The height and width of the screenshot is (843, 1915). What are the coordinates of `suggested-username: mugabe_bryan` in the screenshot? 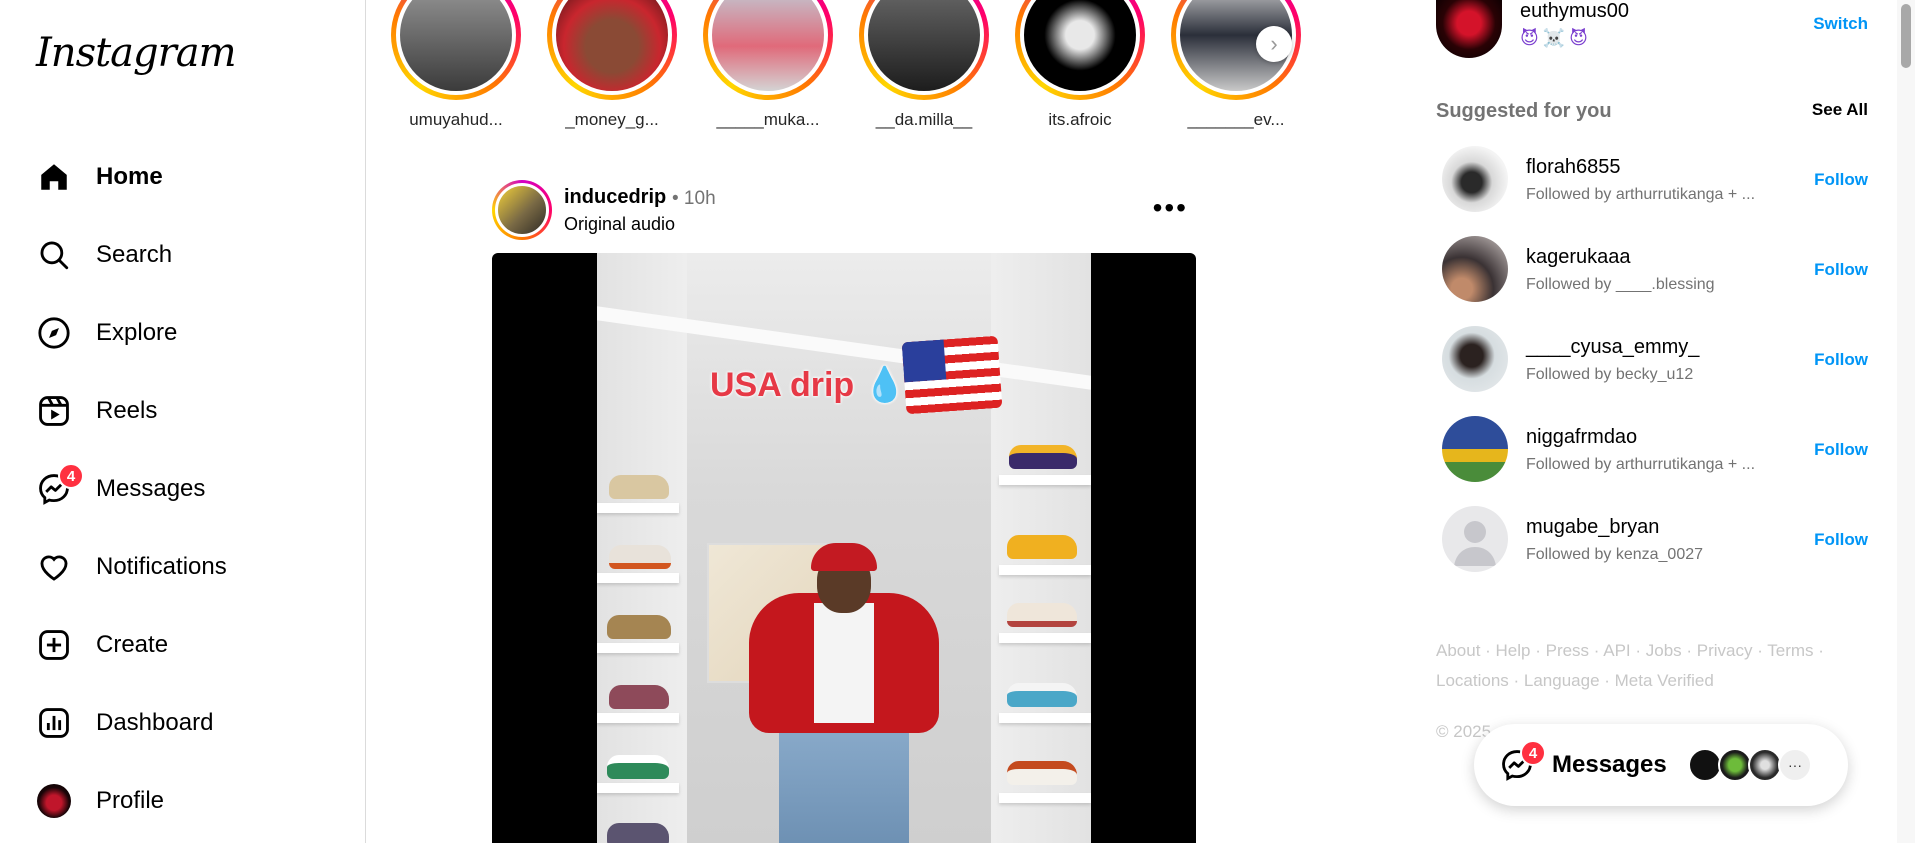 It's located at (1592, 527).